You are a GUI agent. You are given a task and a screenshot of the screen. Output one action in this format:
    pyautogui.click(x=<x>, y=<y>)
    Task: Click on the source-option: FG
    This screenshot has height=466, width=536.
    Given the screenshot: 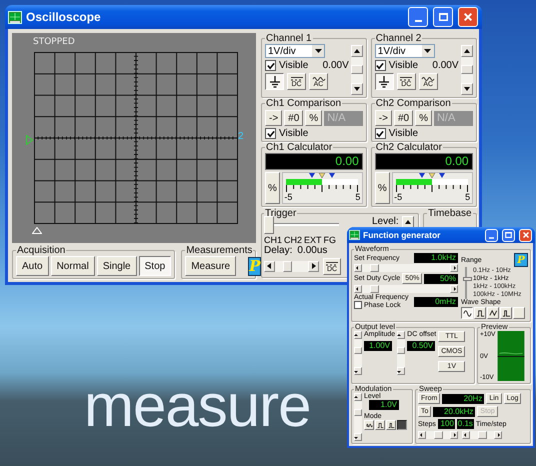 What is the action you would take?
    pyautogui.click(x=330, y=240)
    